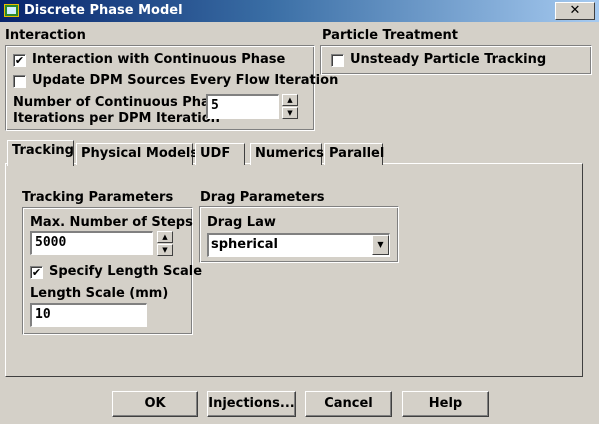 Image resolution: width=599 pixels, height=424 pixels. What do you see at coordinates (241, 222) in the screenshot?
I see `drag-law-label: Drag Law` at bounding box center [241, 222].